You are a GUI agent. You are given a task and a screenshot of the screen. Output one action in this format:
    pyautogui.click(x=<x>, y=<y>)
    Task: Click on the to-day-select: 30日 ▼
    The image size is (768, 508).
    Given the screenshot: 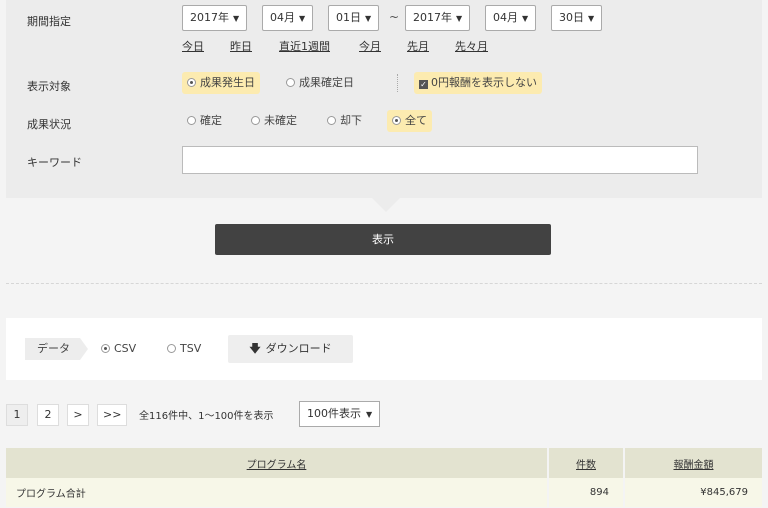 What is the action you would take?
    pyautogui.click(x=577, y=18)
    